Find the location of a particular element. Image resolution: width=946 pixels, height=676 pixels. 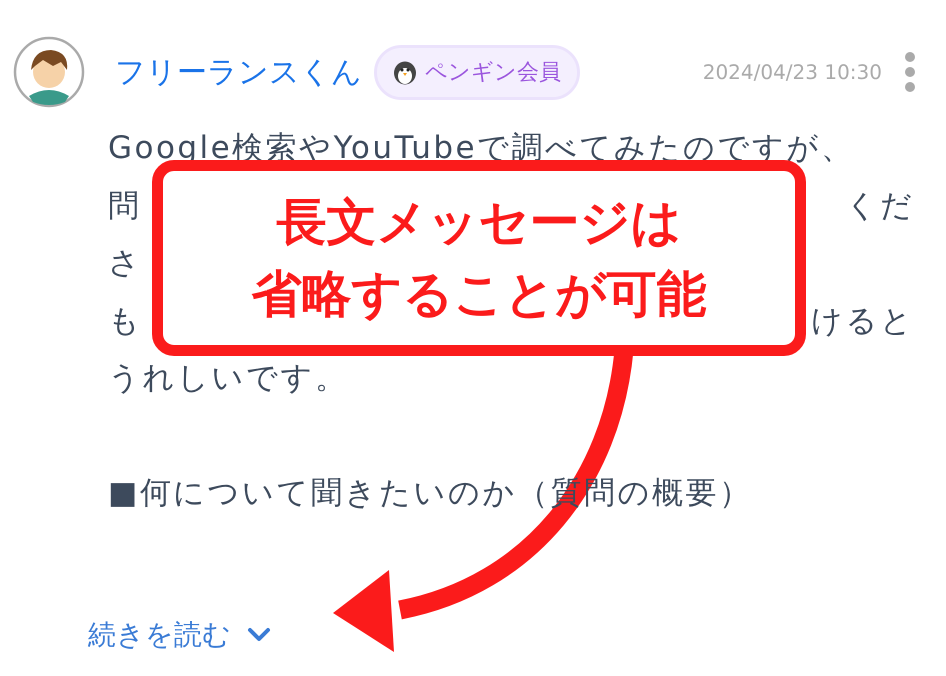

callout-text: 省略することが可能 is located at coordinates (479, 294).